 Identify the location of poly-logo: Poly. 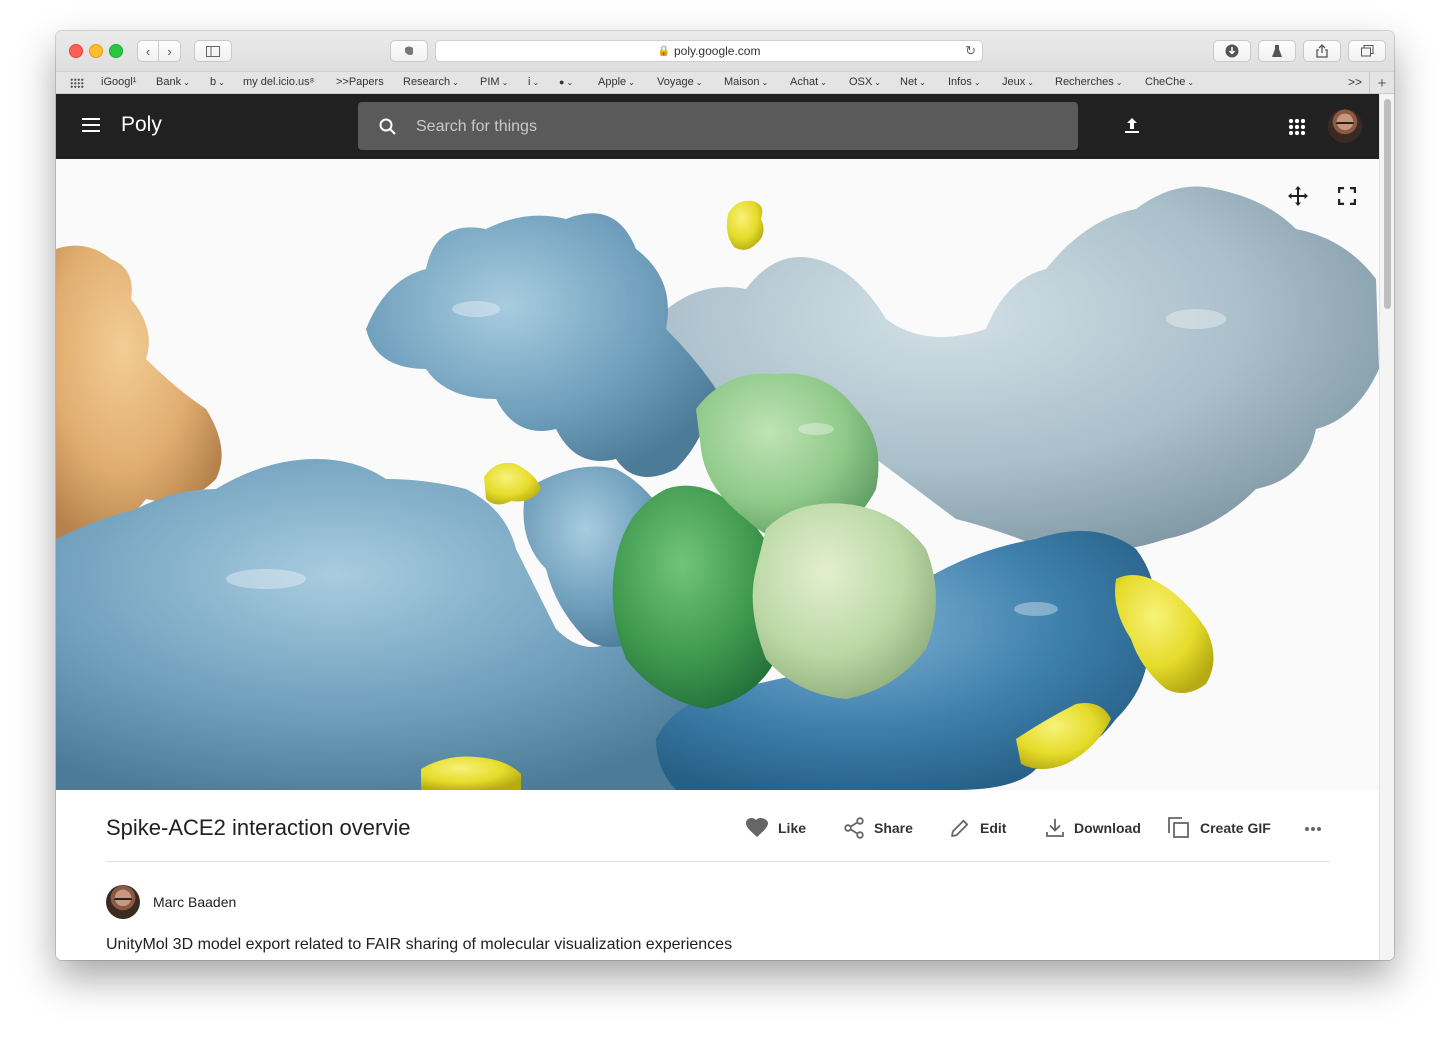
(141, 125).